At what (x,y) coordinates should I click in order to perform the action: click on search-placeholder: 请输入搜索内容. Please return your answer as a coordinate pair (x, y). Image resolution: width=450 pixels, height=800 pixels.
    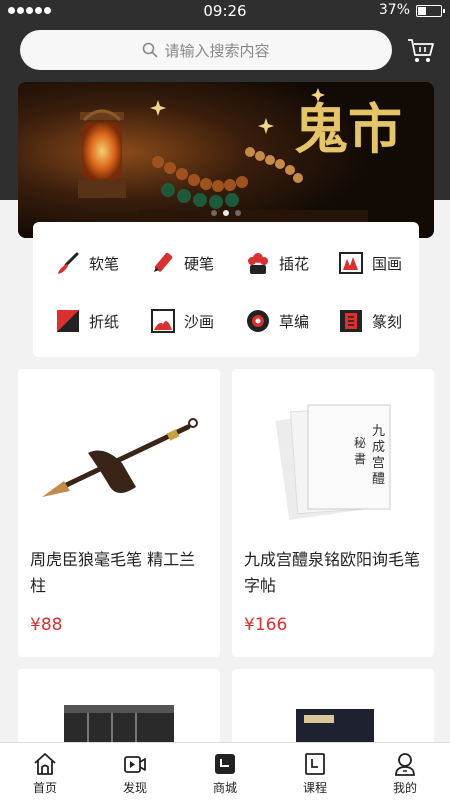
    Looking at the image, I should click on (217, 50).